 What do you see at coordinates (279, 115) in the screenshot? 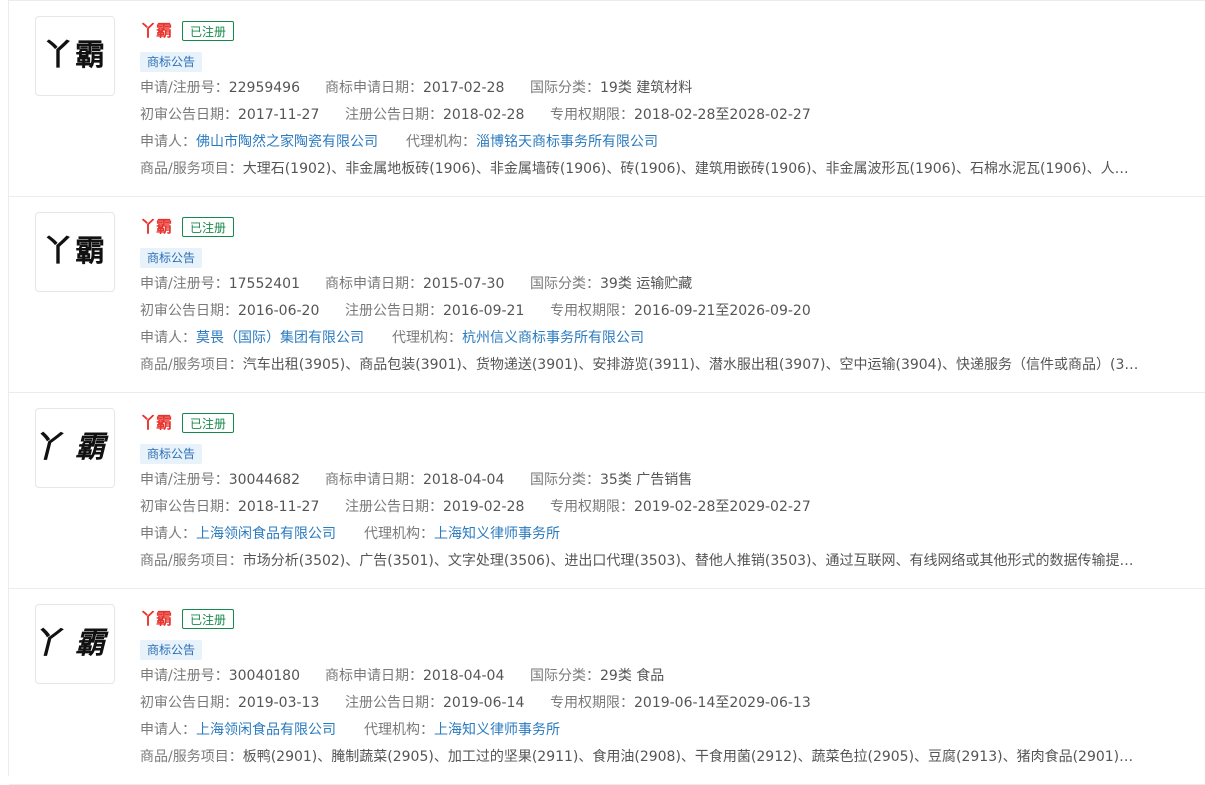
I see `prelim-date-value: 2017-11-27` at bounding box center [279, 115].